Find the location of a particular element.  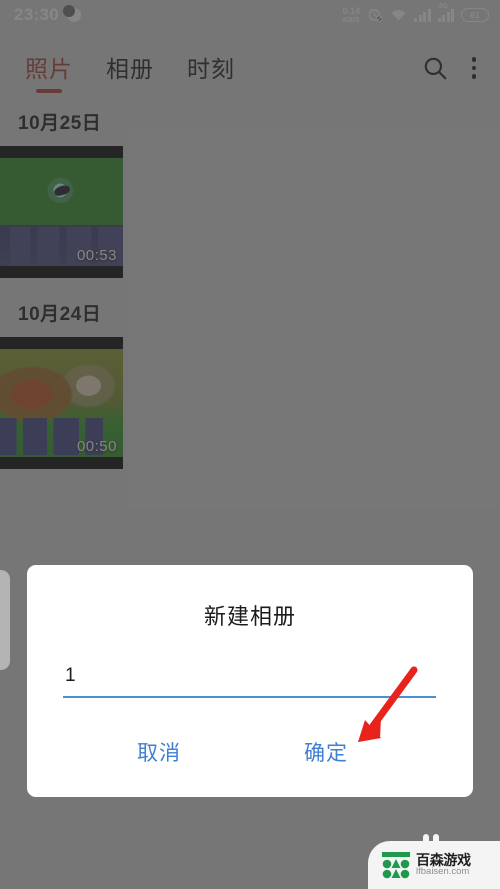

watermark-url: lfbaisen.com is located at coordinates (443, 872).